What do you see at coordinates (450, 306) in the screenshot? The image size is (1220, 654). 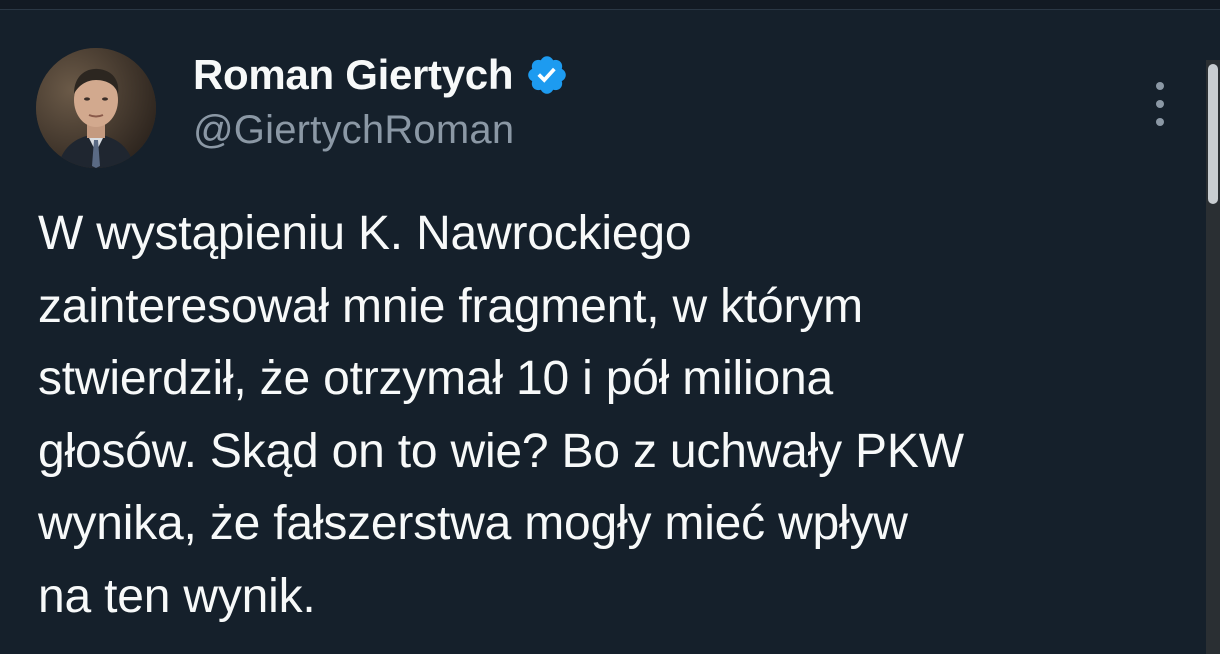 I see `tweet-text-line: zainteresował mnie fragment, w którym` at bounding box center [450, 306].